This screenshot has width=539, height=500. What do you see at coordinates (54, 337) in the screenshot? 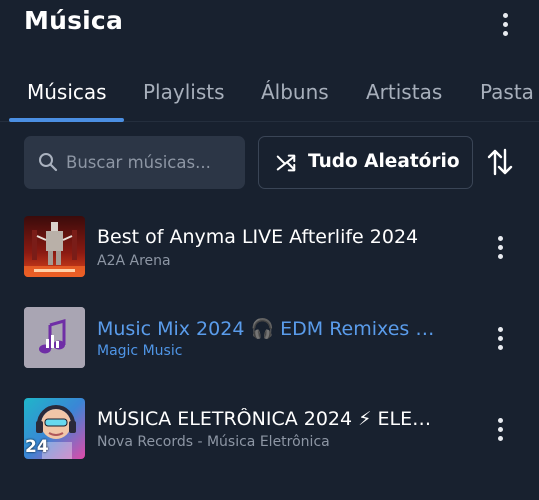
I see `music-note-artwork` at bounding box center [54, 337].